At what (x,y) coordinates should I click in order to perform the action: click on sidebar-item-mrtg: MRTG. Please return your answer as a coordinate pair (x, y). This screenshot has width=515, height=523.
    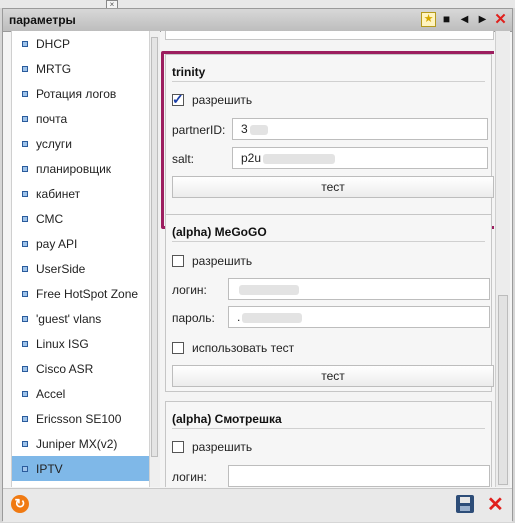
    Looking at the image, I should click on (80, 68).